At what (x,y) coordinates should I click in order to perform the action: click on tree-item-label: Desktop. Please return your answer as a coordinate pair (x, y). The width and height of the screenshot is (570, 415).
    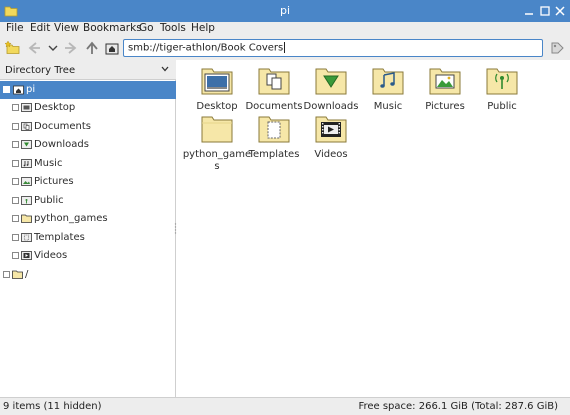
    Looking at the image, I should click on (55, 107).